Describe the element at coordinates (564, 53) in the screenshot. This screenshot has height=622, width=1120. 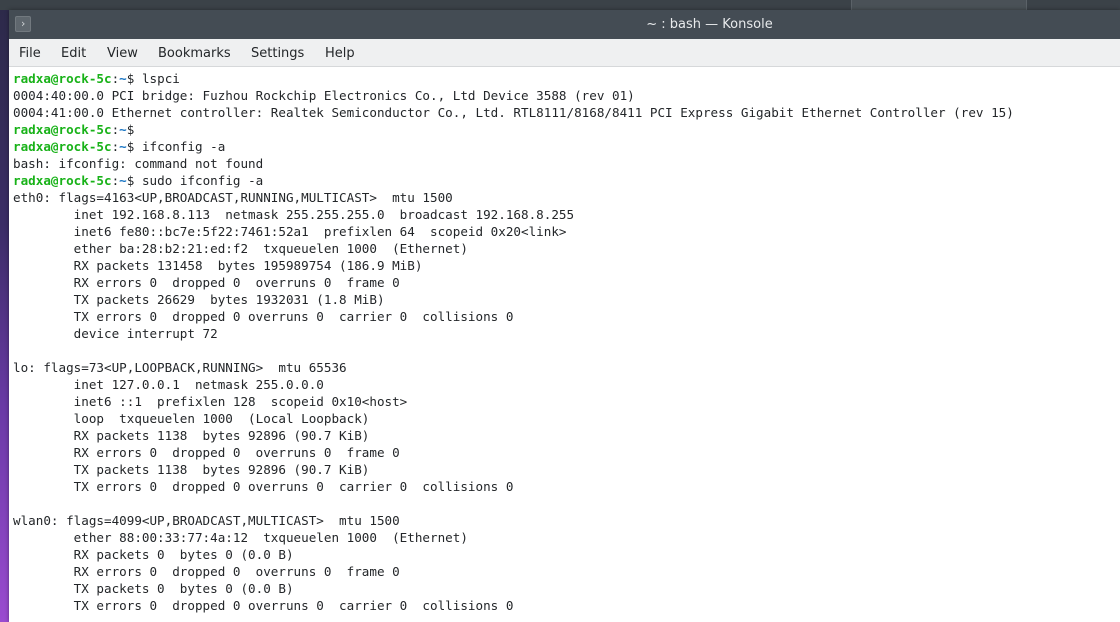
I see `menubar: File Edit View Bookmarks Settings Help` at that location.